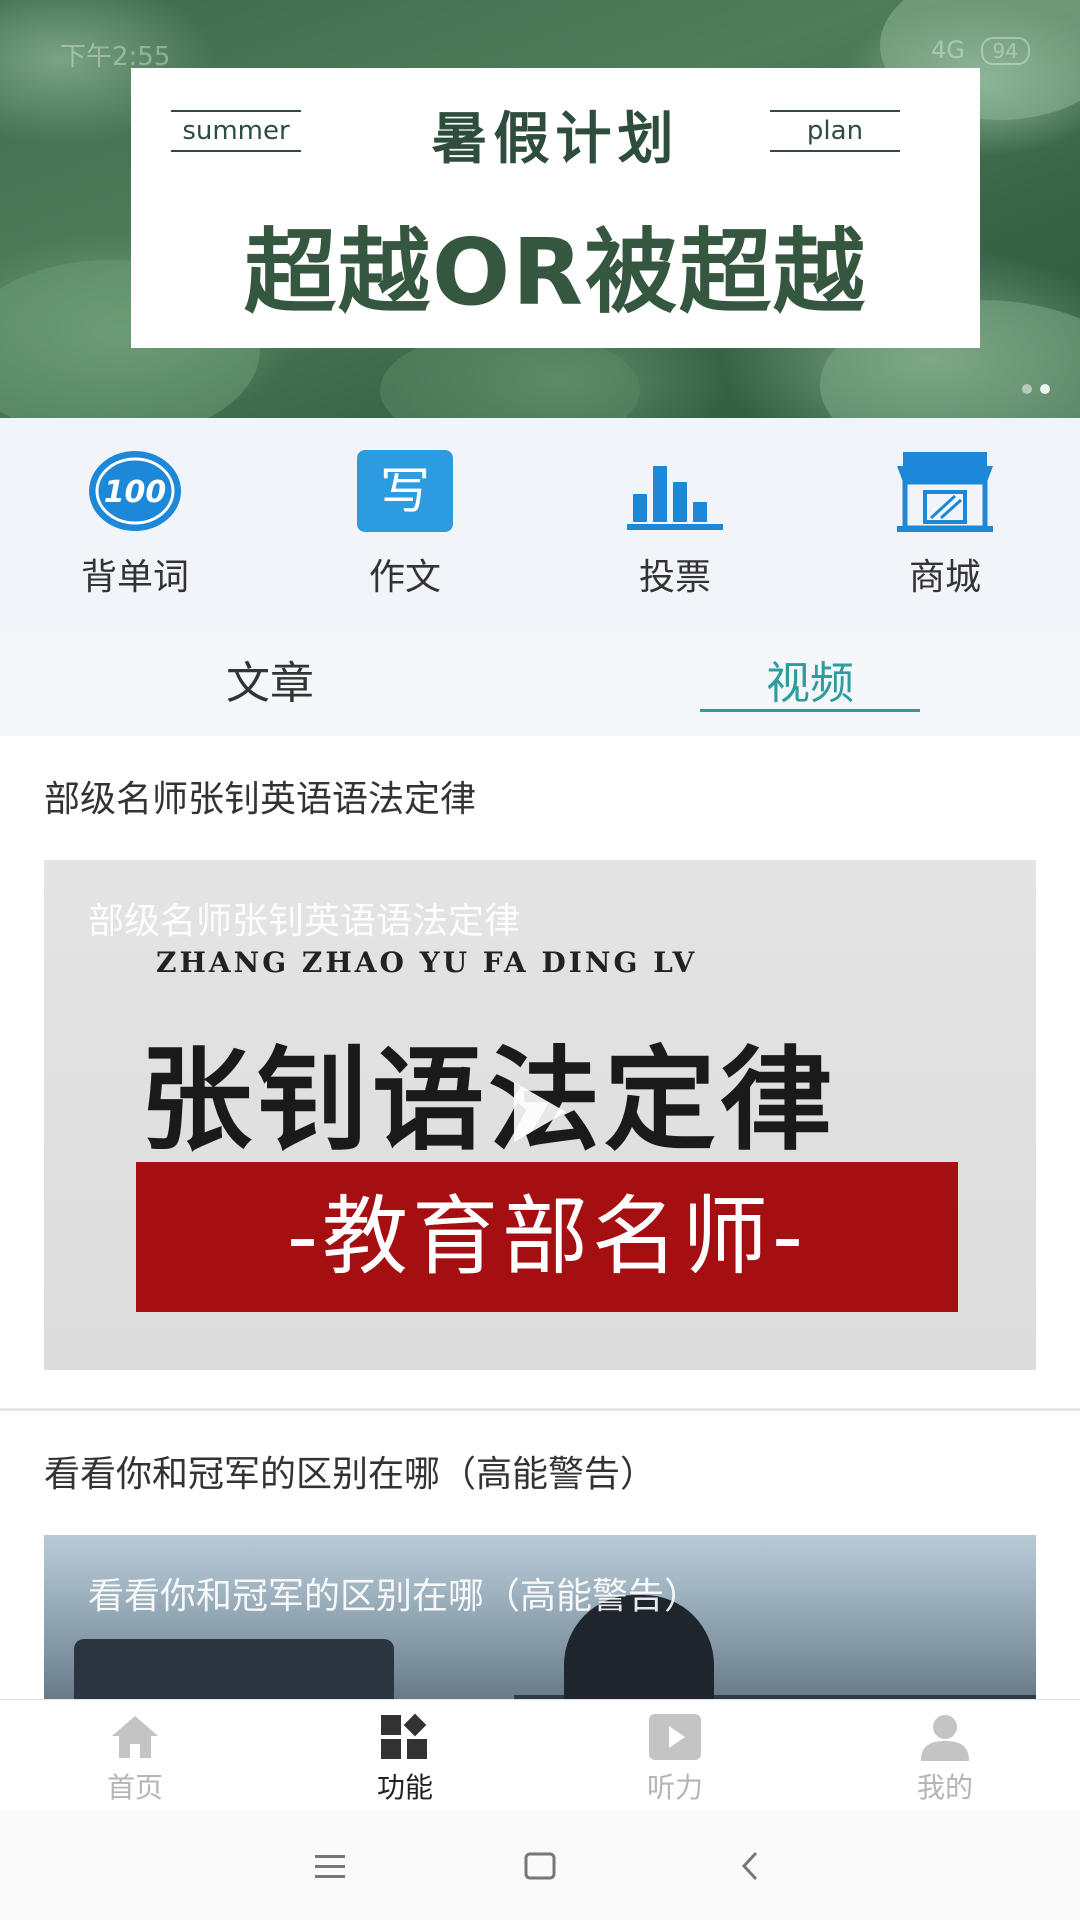  What do you see at coordinates (674, 1787) in the screenshot?
I see `nav-label: 听力` at bounding box center [674, 1787].